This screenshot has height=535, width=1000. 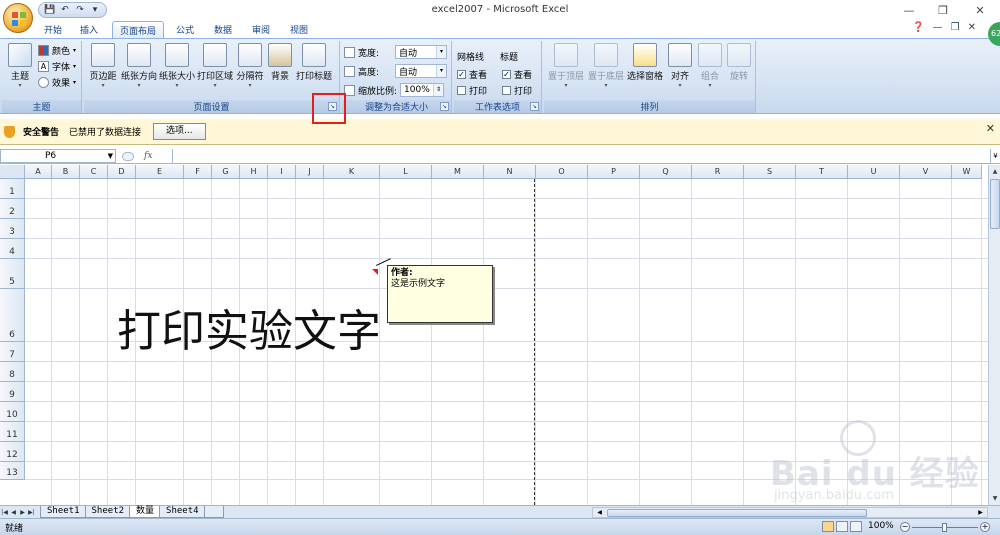 What do you see at coordinates (770, 172) in the screenshot?
I see `column-header: S` at bounding box center [770, 172].